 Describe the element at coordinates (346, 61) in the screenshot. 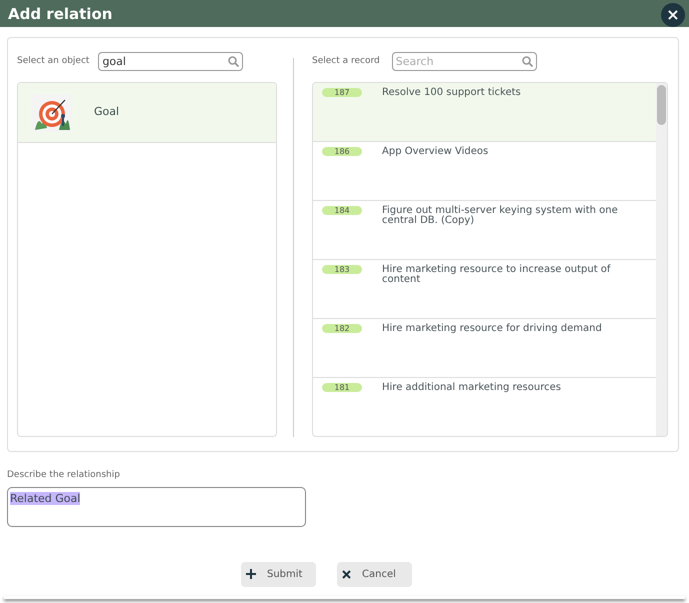

I see `field-label: Select a record` at that location.